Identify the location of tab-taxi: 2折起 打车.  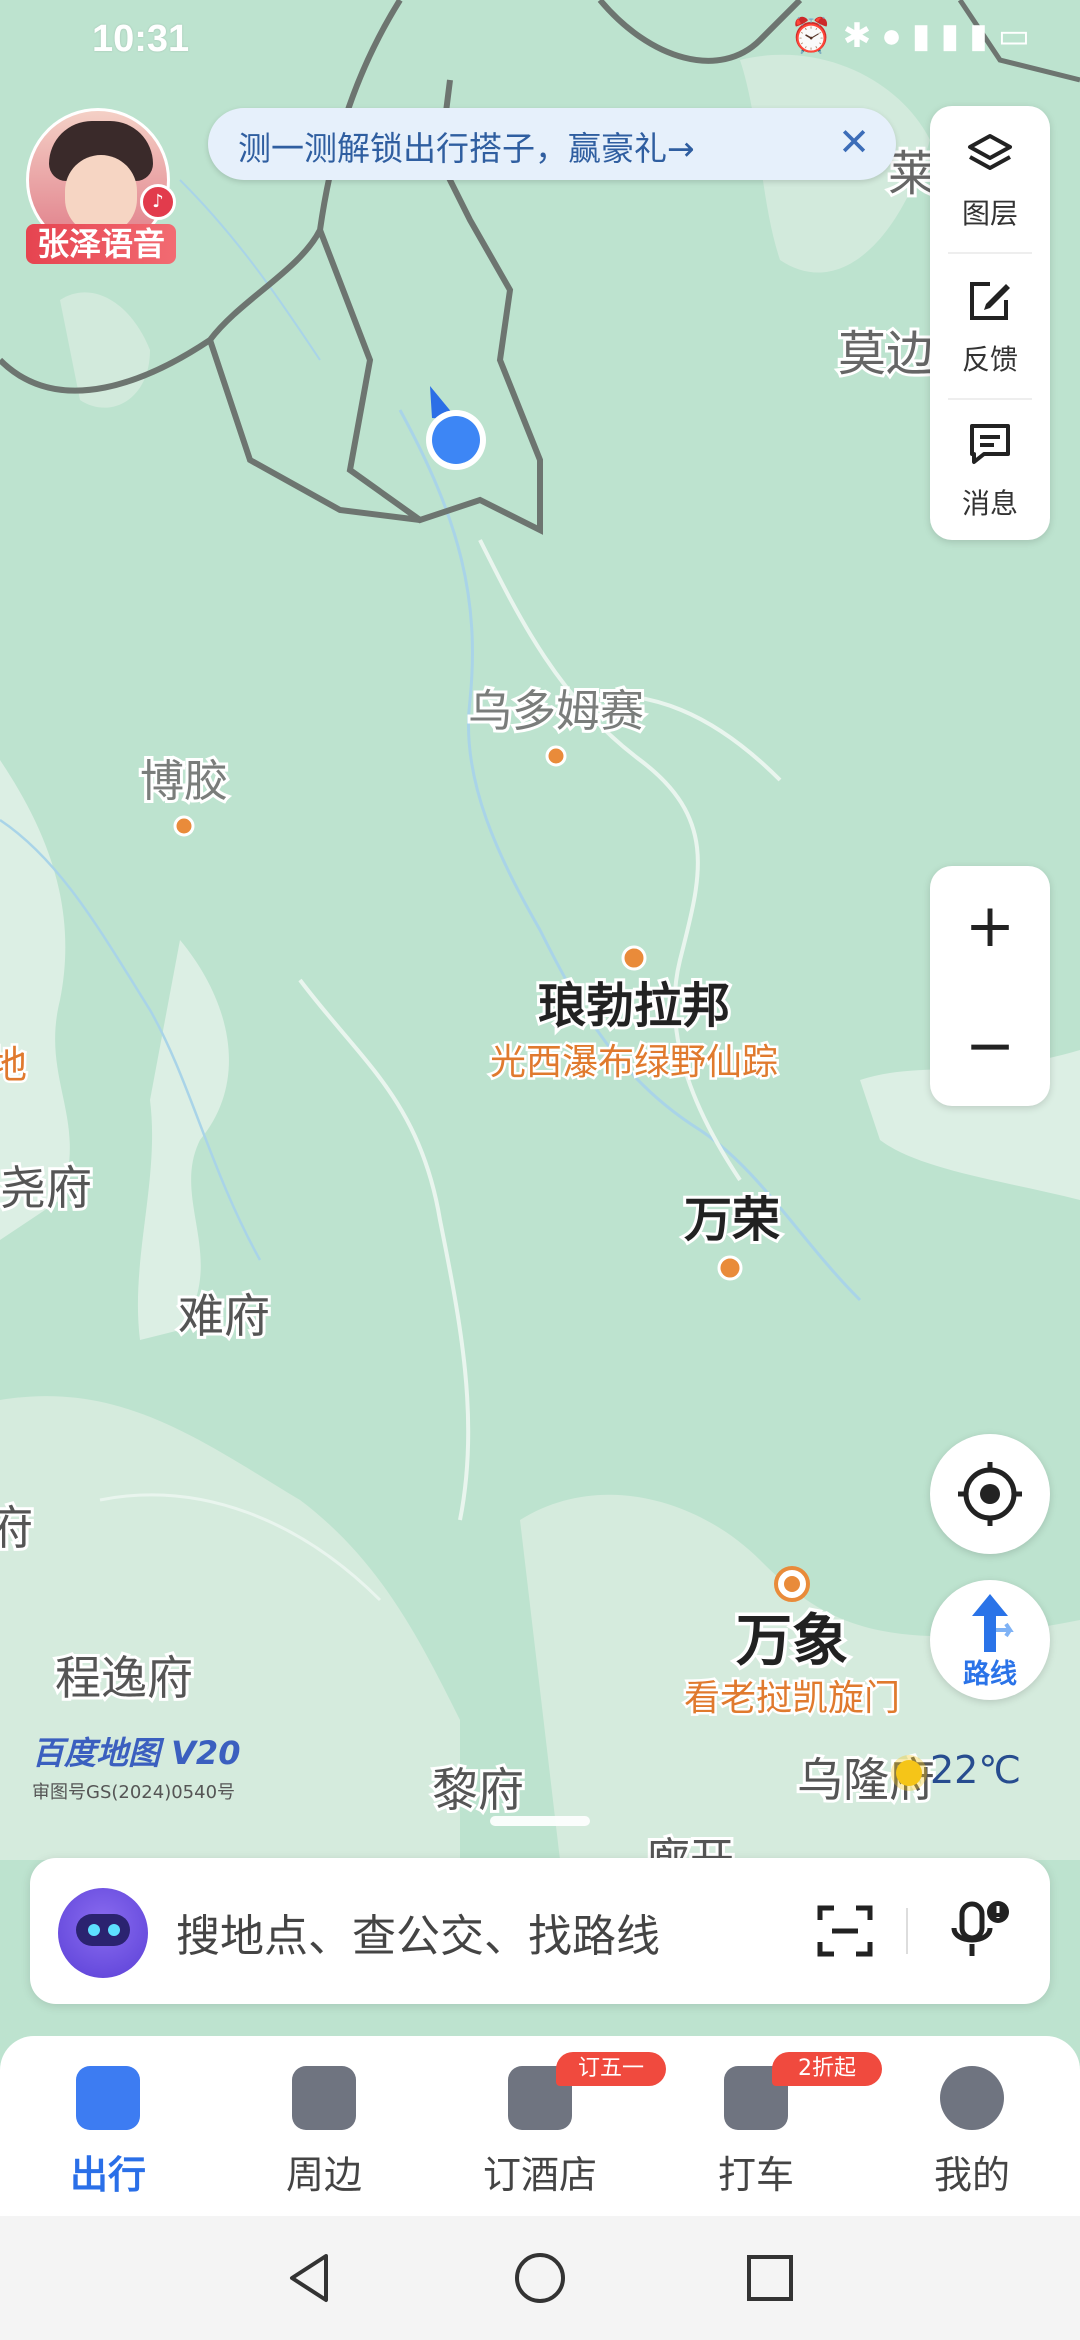
(779, 2124).